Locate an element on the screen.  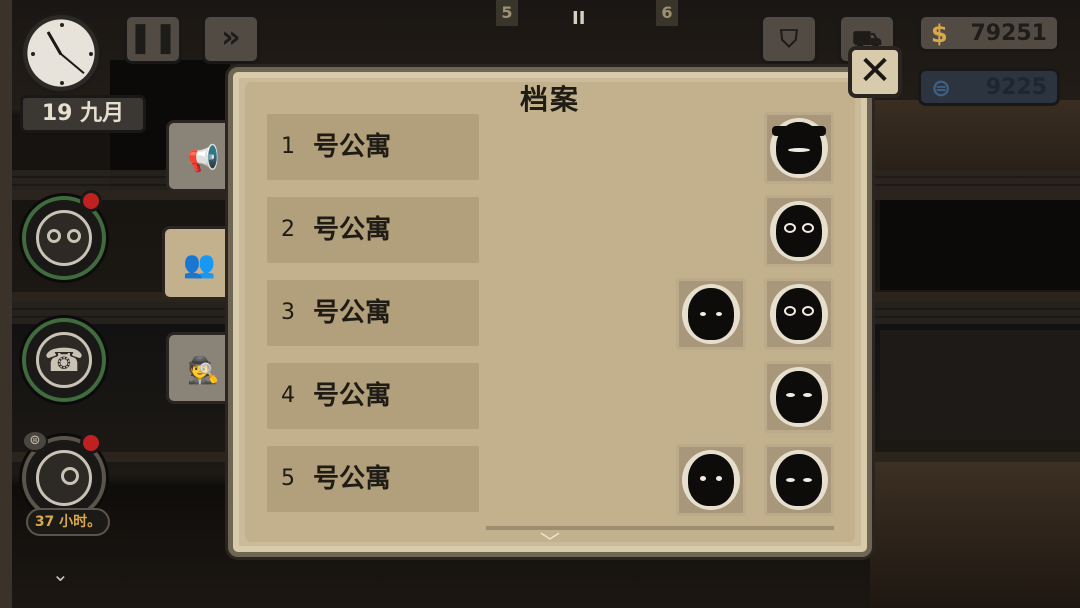
floor-tag-right: 6 is located at coordinates (667, 13).